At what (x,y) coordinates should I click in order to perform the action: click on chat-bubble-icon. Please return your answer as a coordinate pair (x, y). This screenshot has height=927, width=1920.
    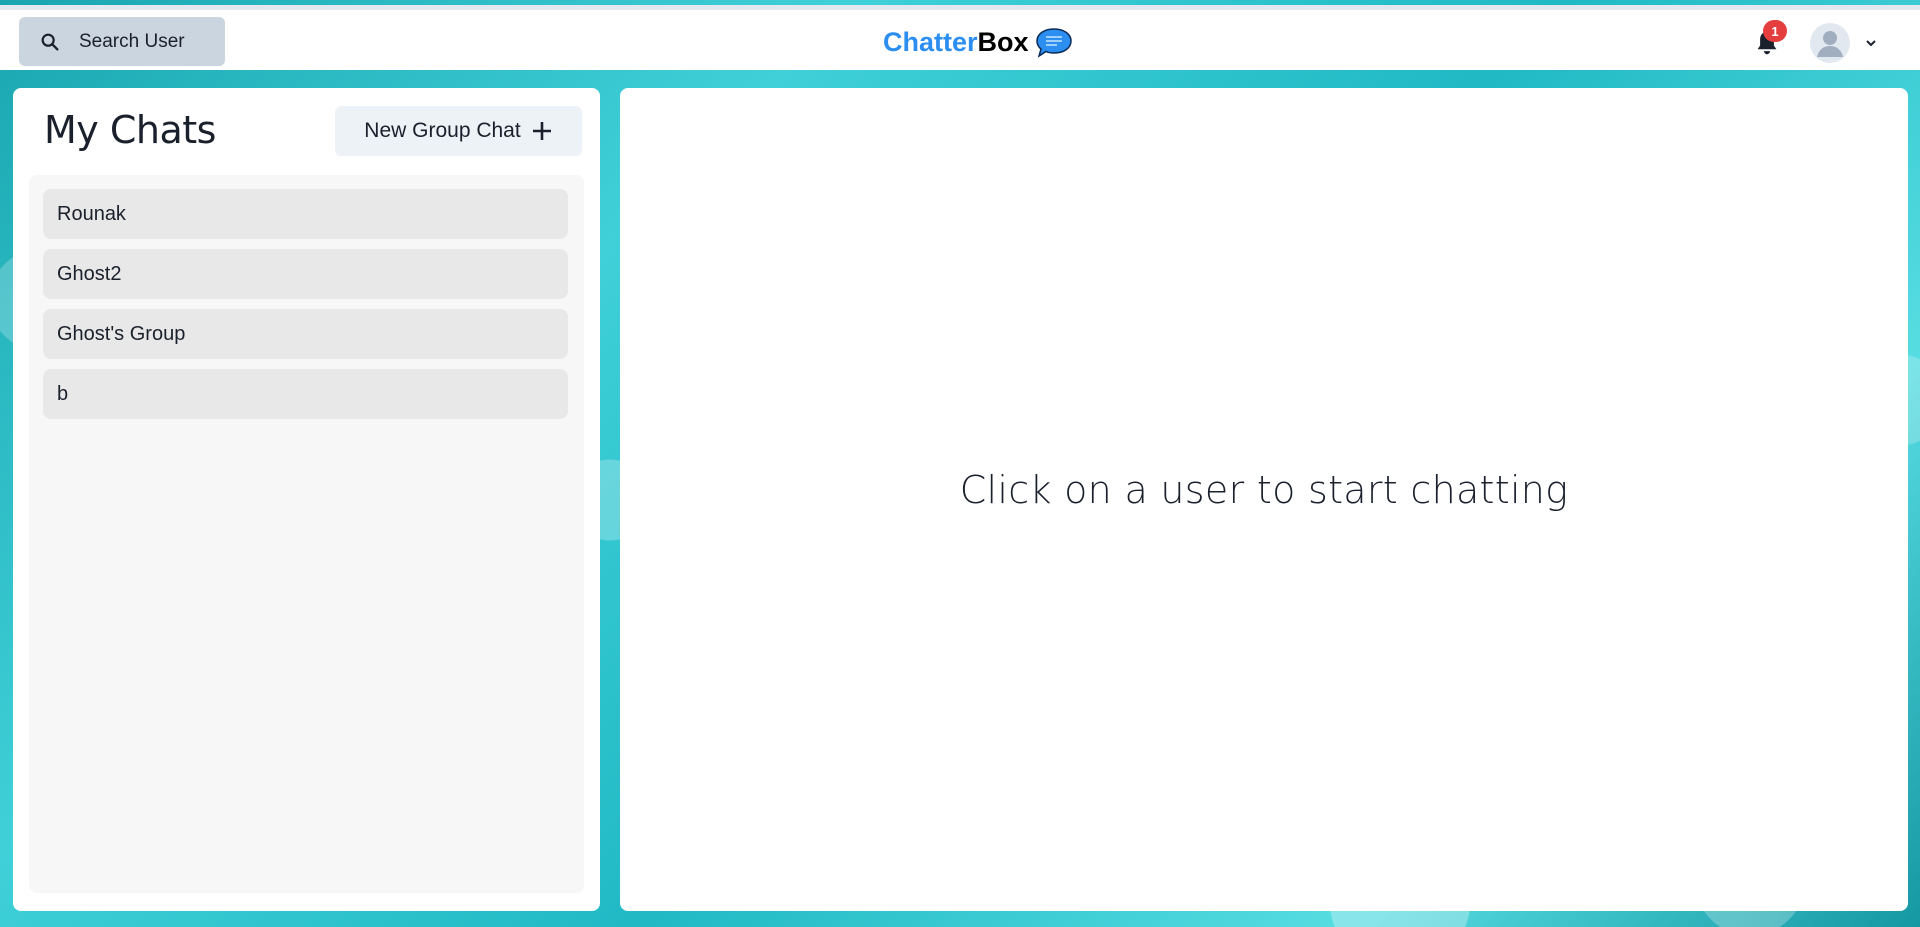
    Looking at the image, I should click on (1053, 42).